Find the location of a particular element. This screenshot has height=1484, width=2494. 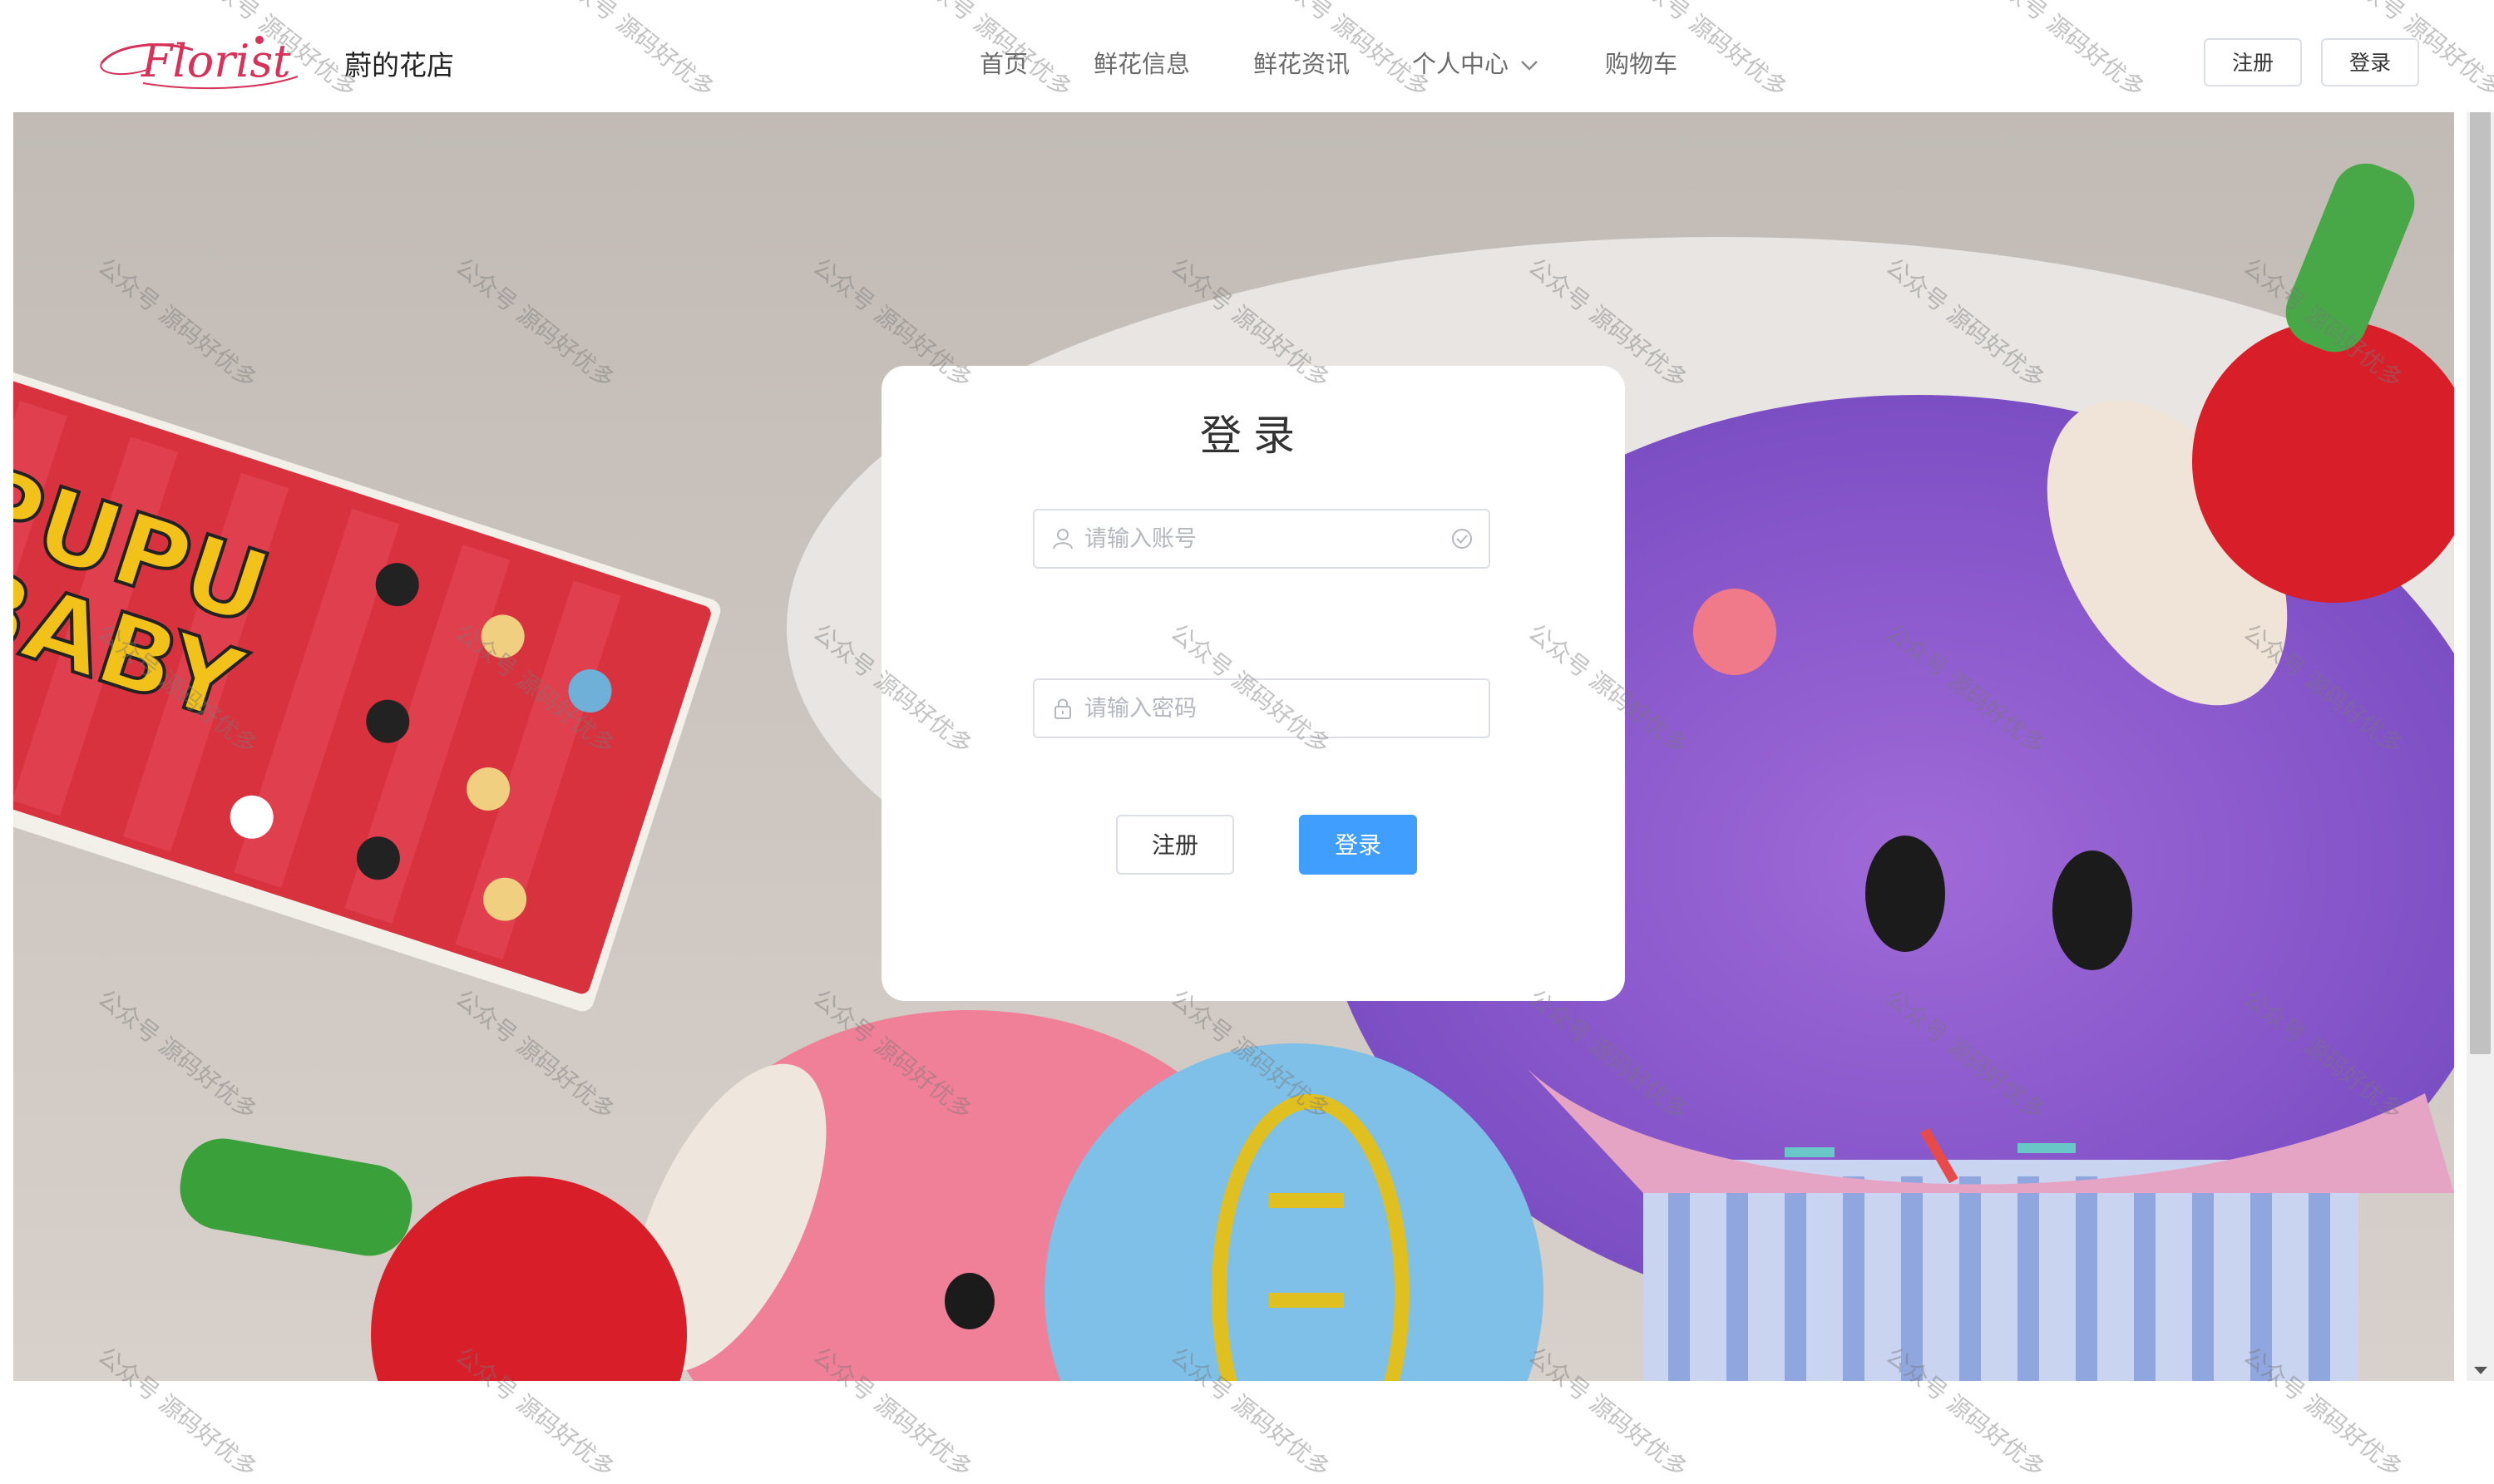

username-field is located at coordinates (1261, 539).